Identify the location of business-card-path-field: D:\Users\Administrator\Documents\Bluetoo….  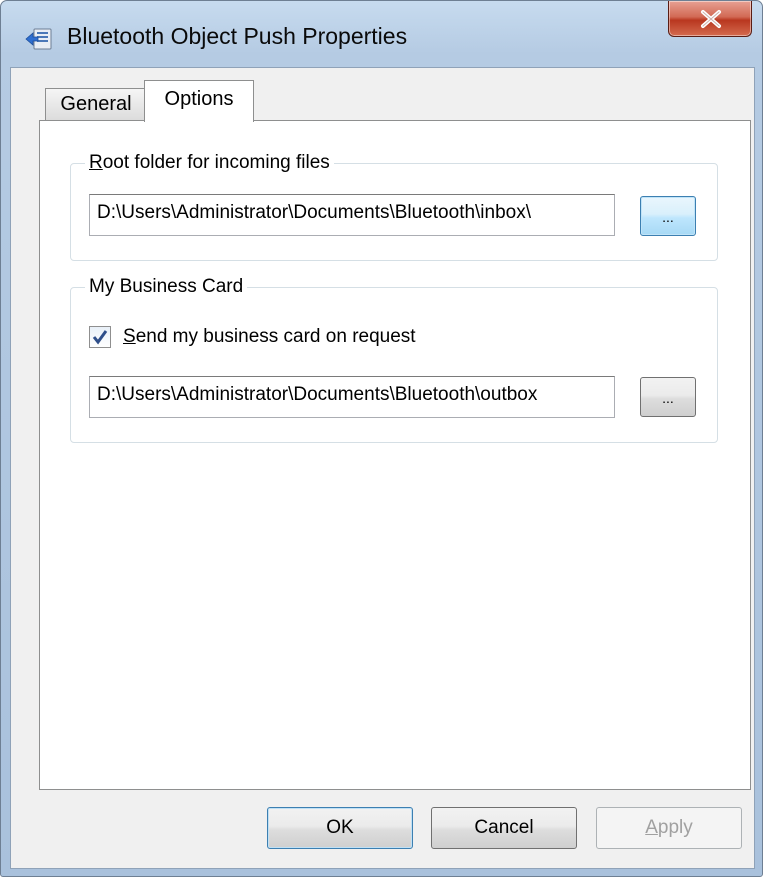
(352, 397).